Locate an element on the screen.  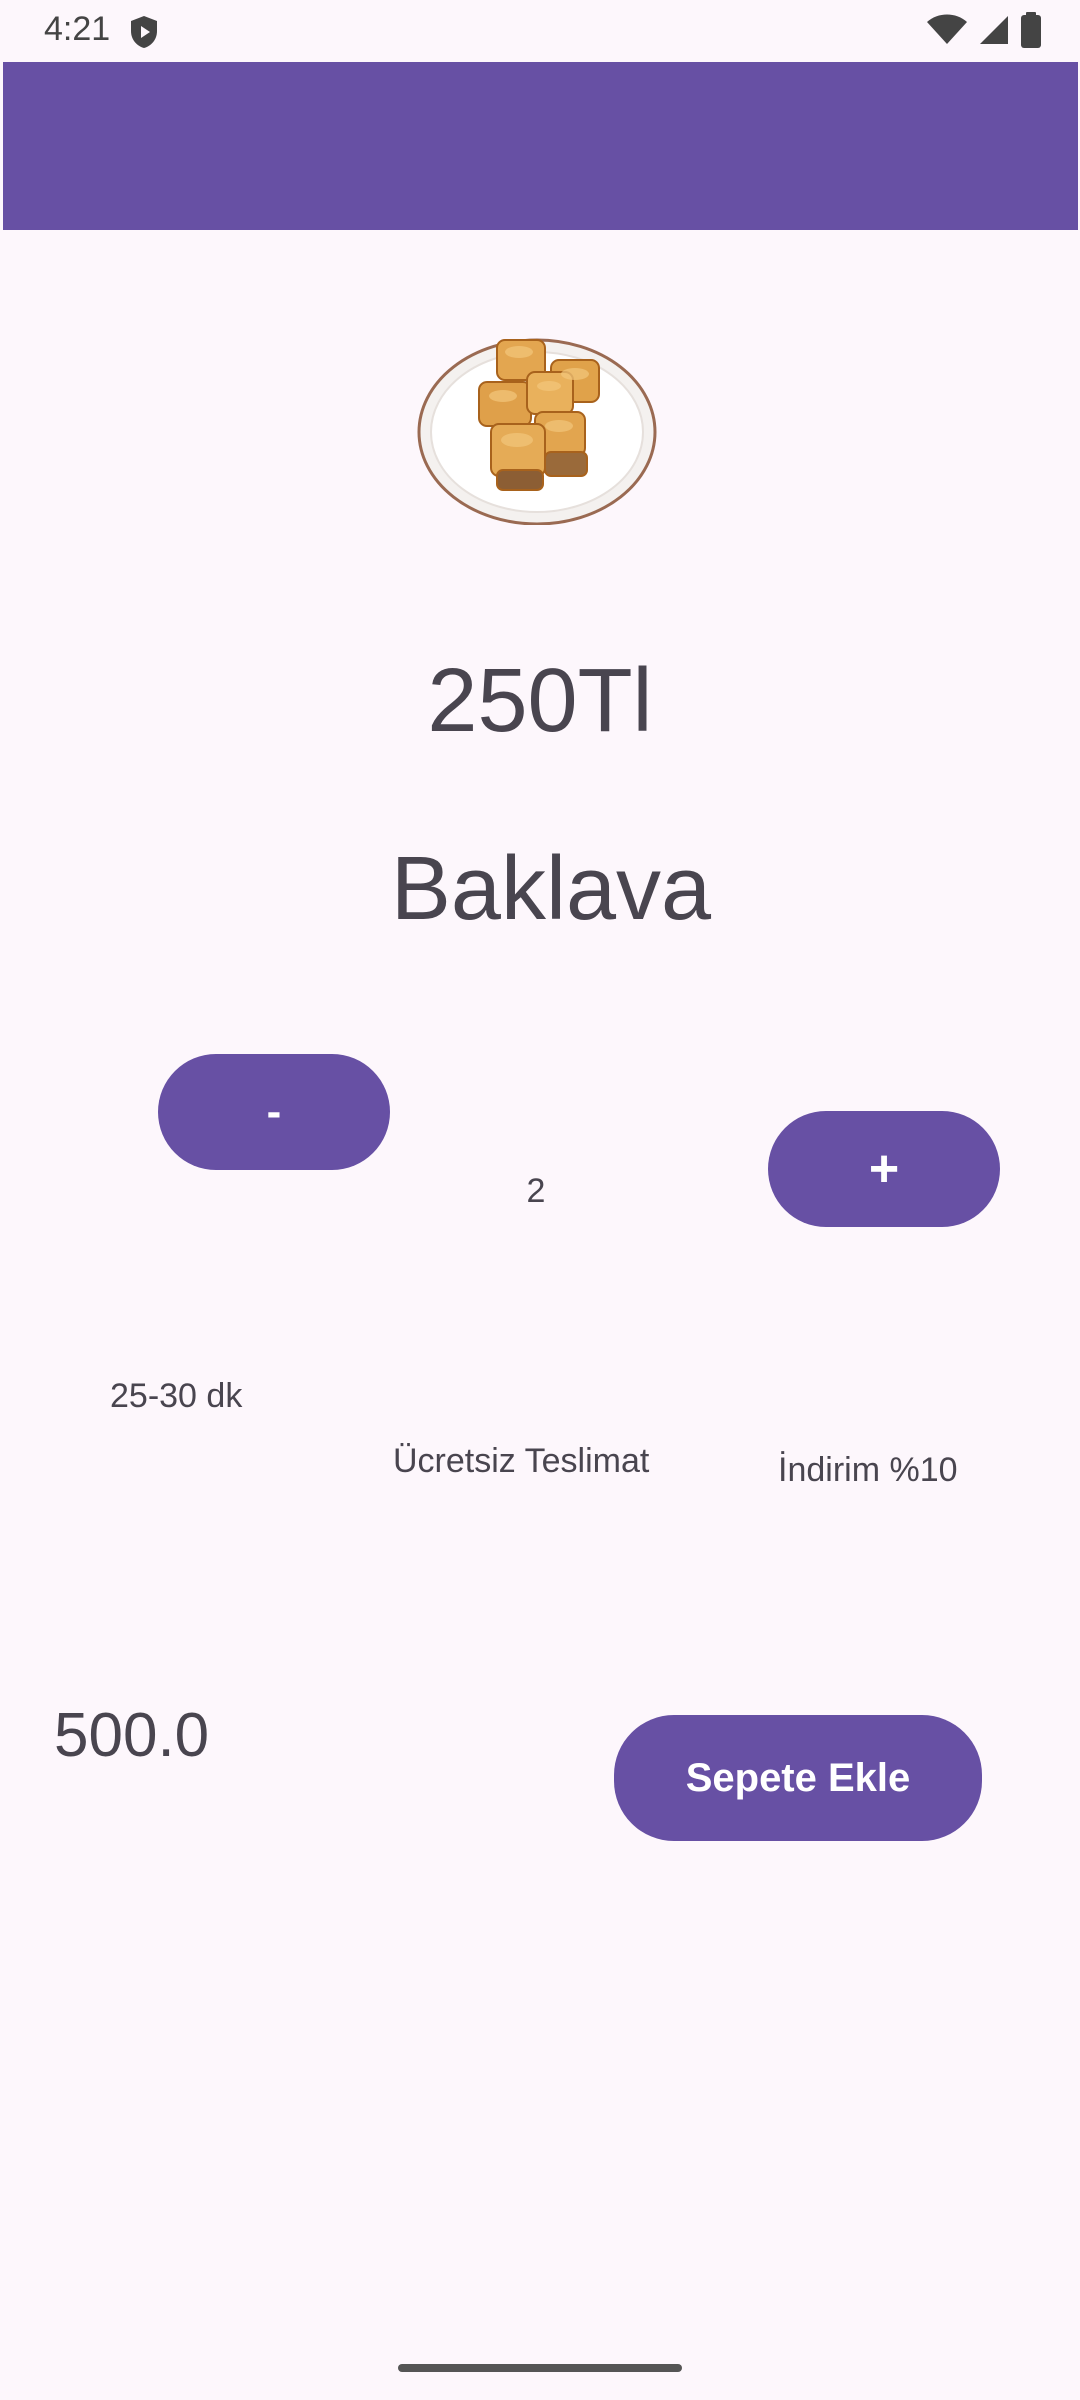
add-to-cart-button: Sepete Ekle is located at coordinates (798, 1778).